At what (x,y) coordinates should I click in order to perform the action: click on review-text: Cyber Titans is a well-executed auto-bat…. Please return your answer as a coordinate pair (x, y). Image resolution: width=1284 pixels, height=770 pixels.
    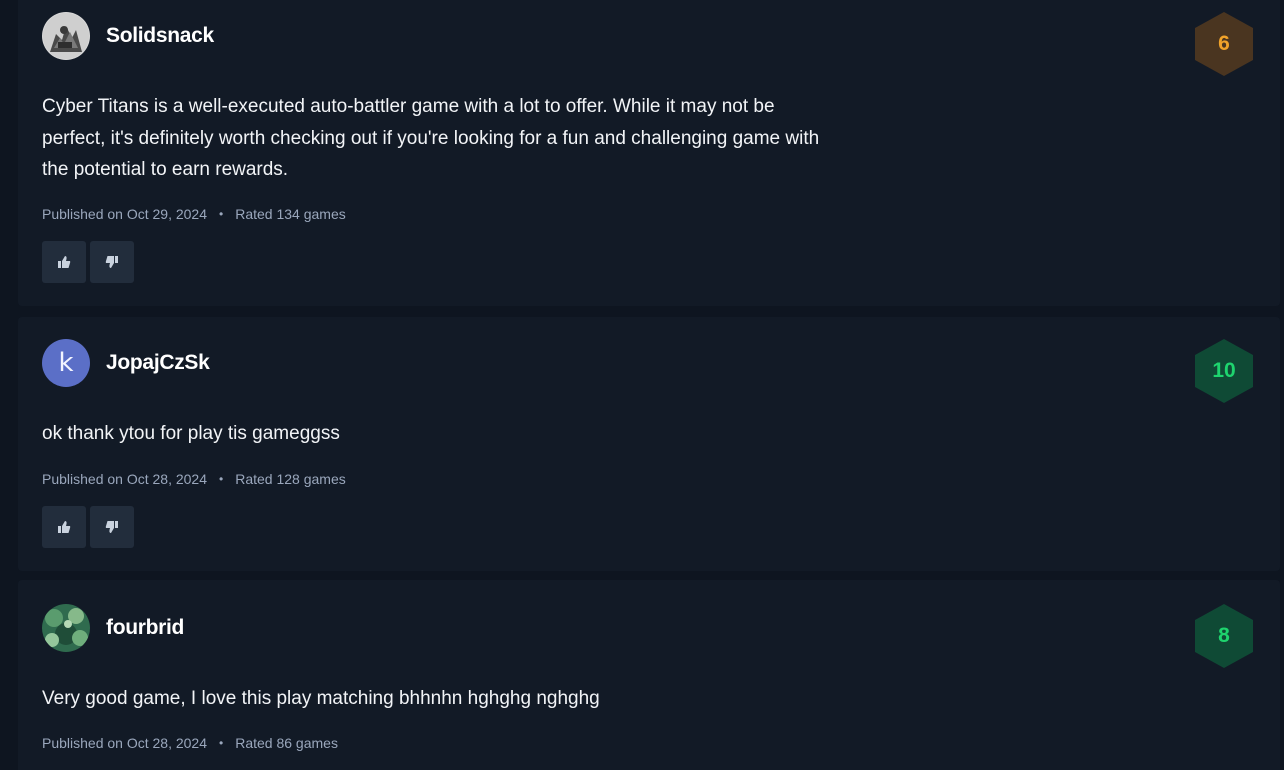
    Looking at the image, I should click on (431, 138).